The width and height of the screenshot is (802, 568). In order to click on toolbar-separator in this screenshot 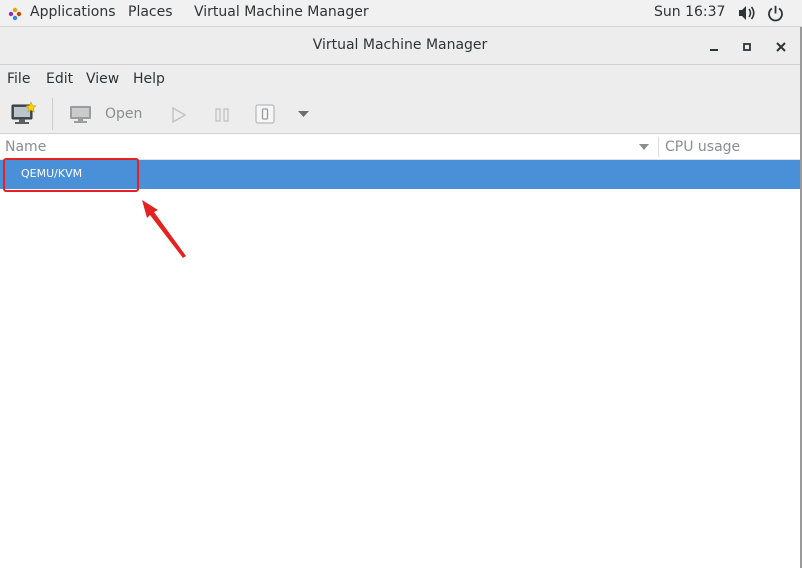, I will do `click(52, 114)`.